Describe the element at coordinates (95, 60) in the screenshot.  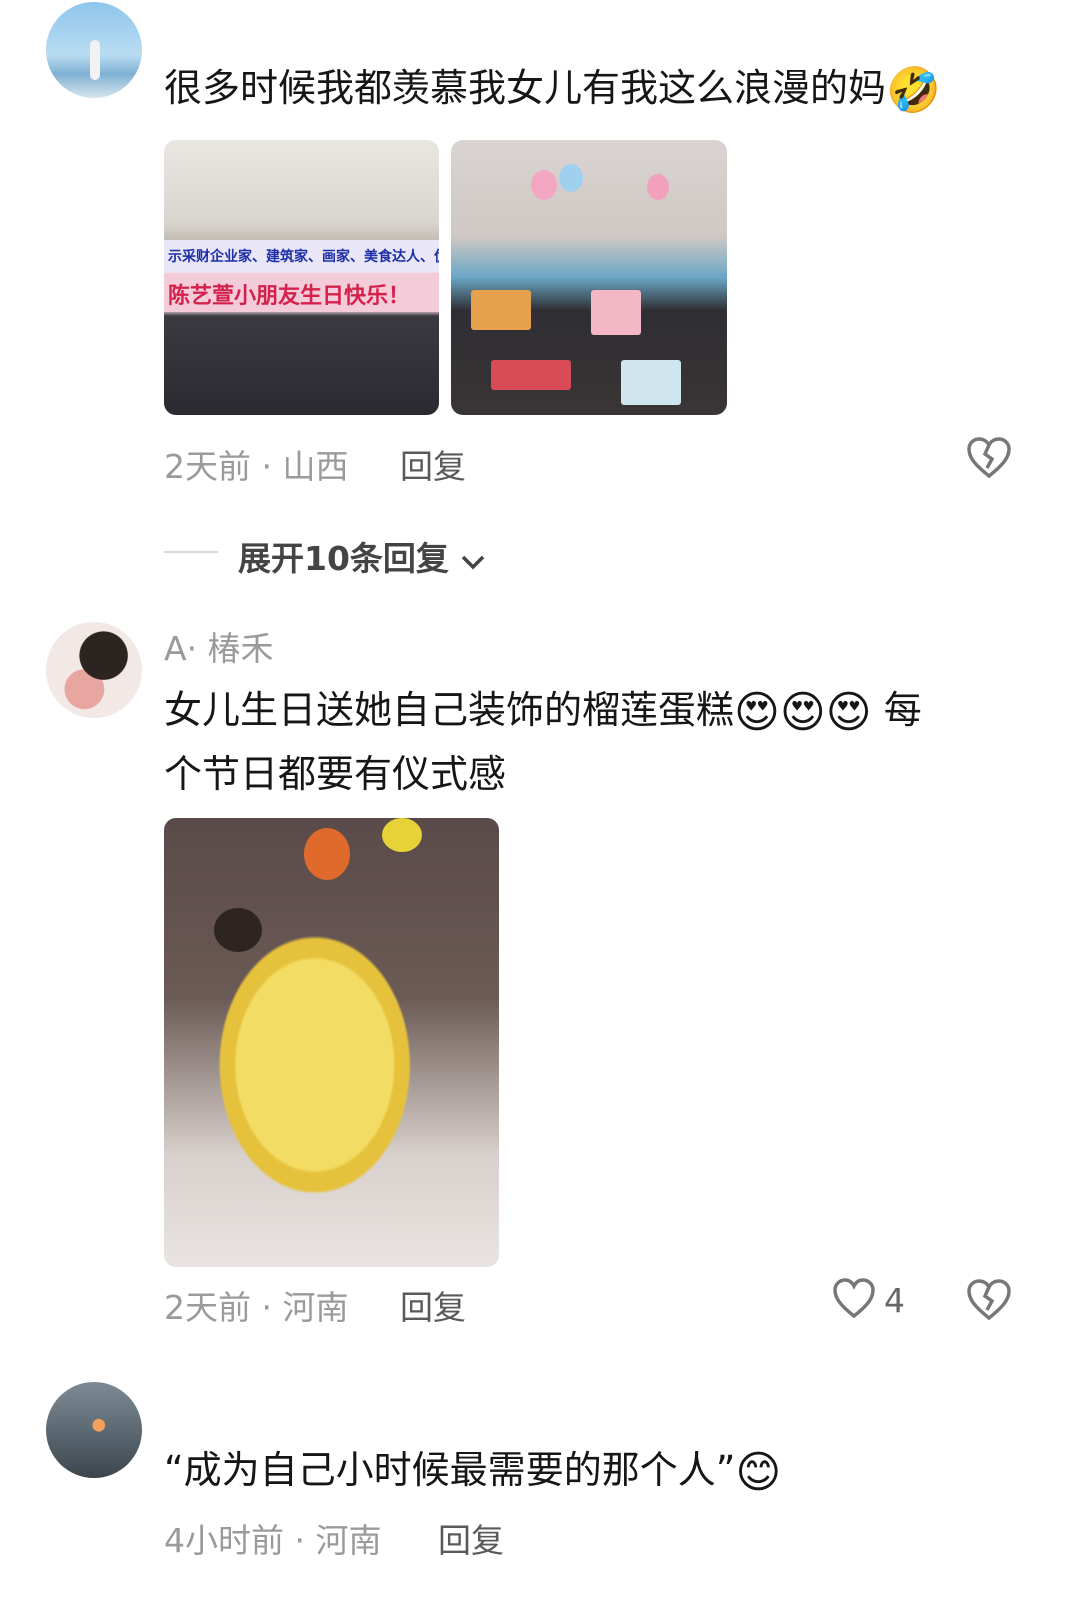
I see `avatar-figure` at that location.